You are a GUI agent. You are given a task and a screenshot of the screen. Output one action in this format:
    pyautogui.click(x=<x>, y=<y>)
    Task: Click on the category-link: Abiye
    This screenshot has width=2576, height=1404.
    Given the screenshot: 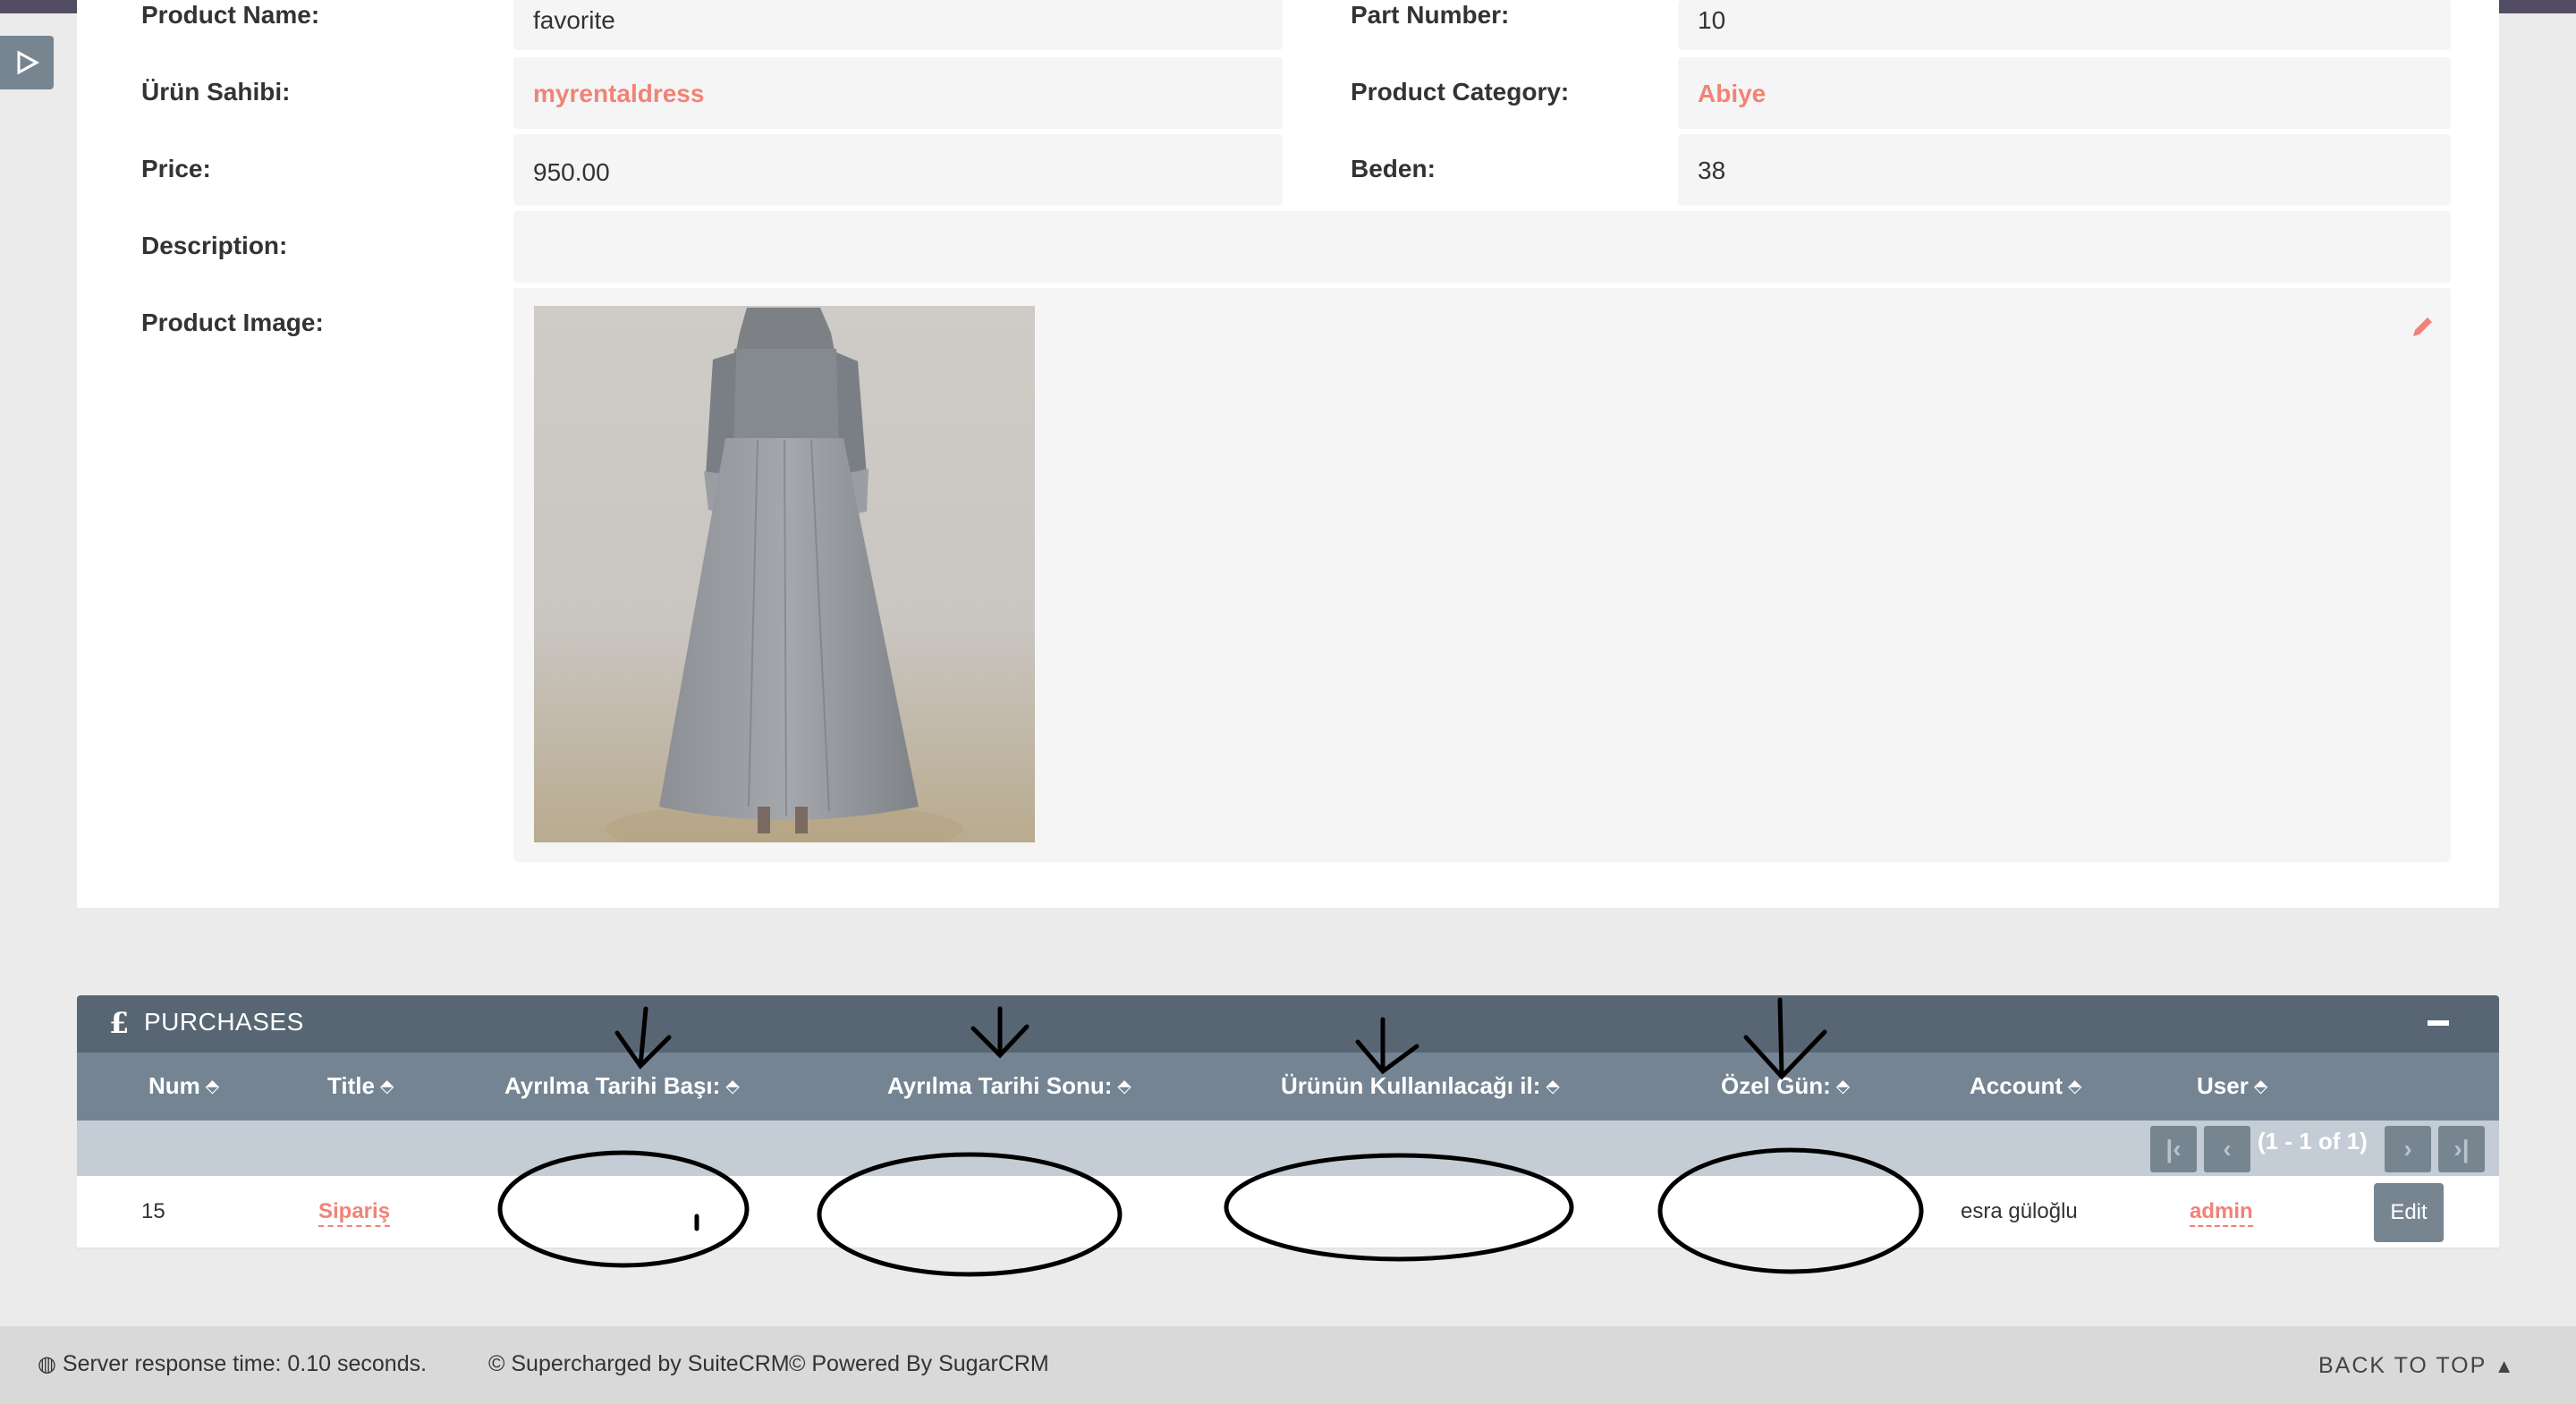 What is the action you would take?
    pyautogui.click(x=1732, y=94)
    